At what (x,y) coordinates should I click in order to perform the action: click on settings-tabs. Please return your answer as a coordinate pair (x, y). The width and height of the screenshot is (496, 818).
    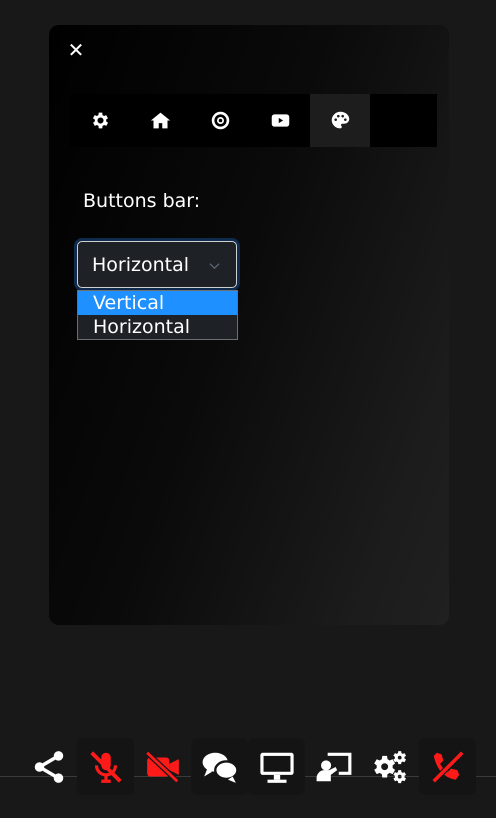
    Looking at the image, I should click on (253, 120).